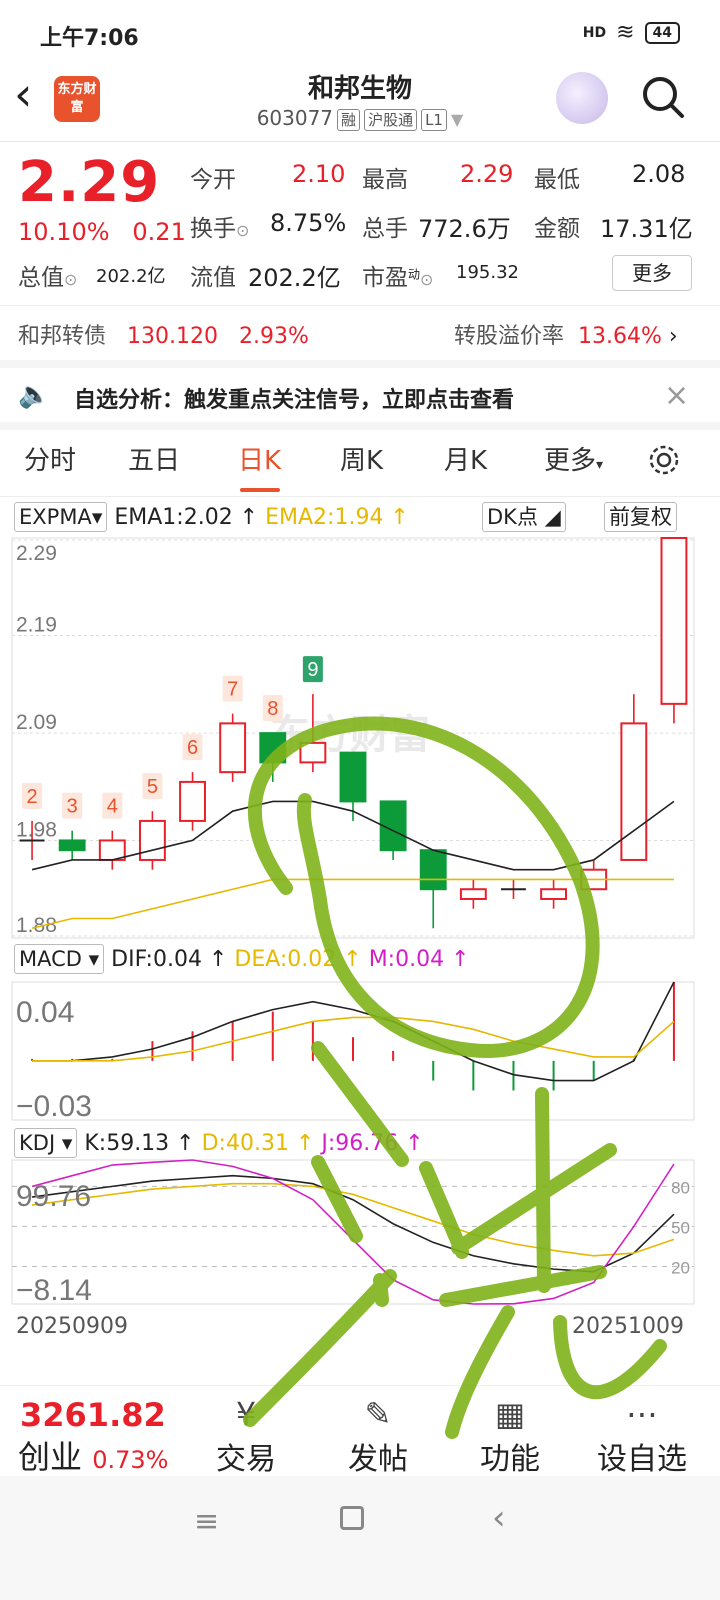 This screenshot has height=1600, width=720. I want to click on price-tick-label: 2.19, so click(36, 625).